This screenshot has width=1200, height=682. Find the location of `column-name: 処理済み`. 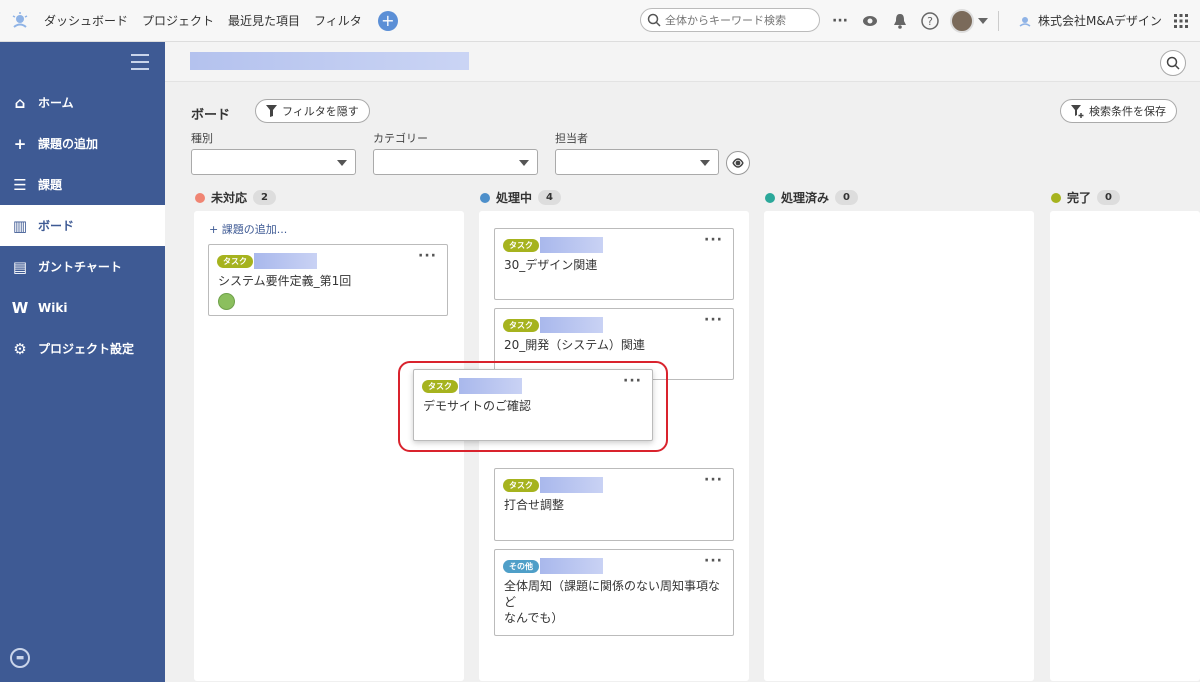

column-name: 処理済み is located at coordinates (805, 198).